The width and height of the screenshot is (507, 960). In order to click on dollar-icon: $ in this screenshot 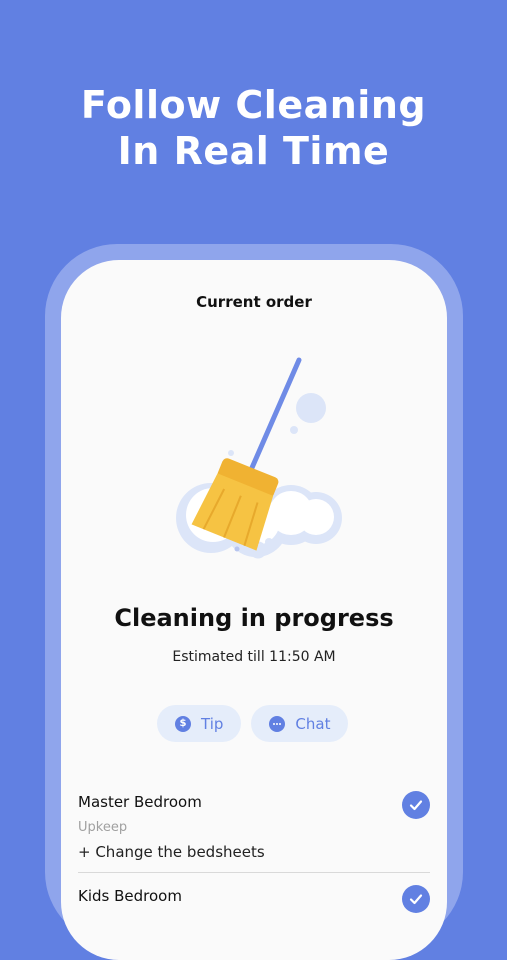, I will do `click(183, 723)`.